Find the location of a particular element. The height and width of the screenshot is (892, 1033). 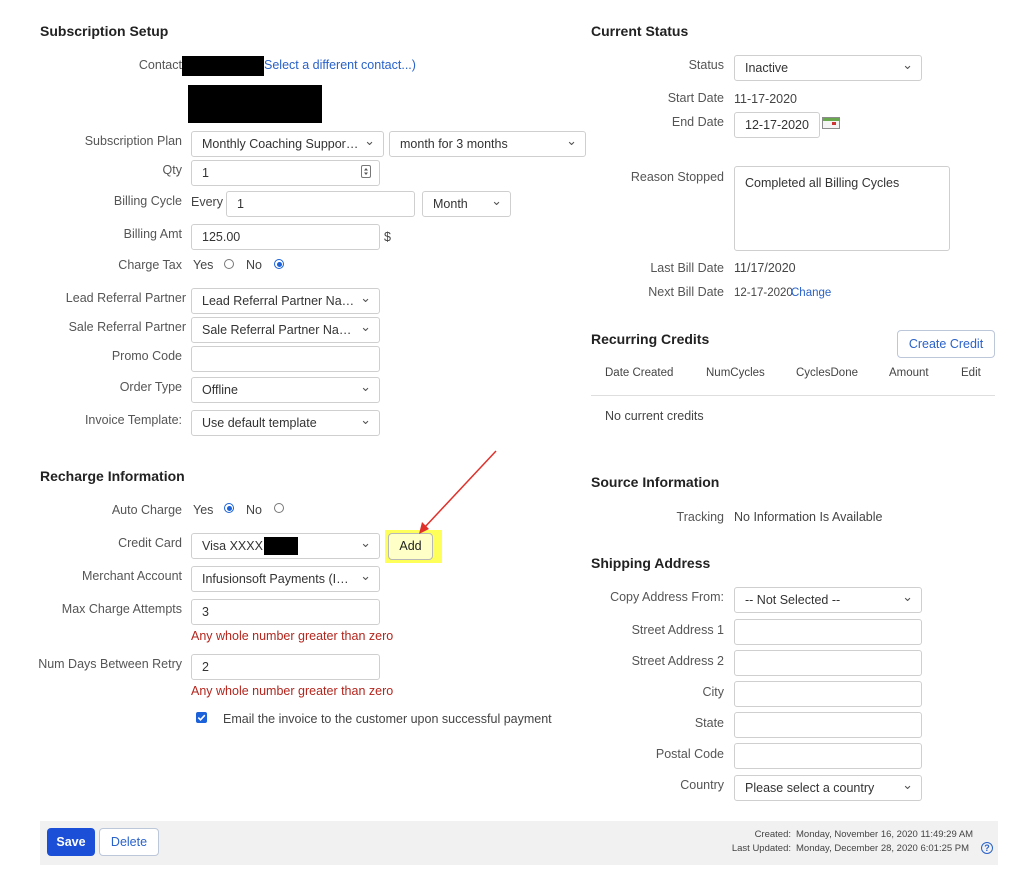

qty-input: 1 is located at coordinates (285, 173).